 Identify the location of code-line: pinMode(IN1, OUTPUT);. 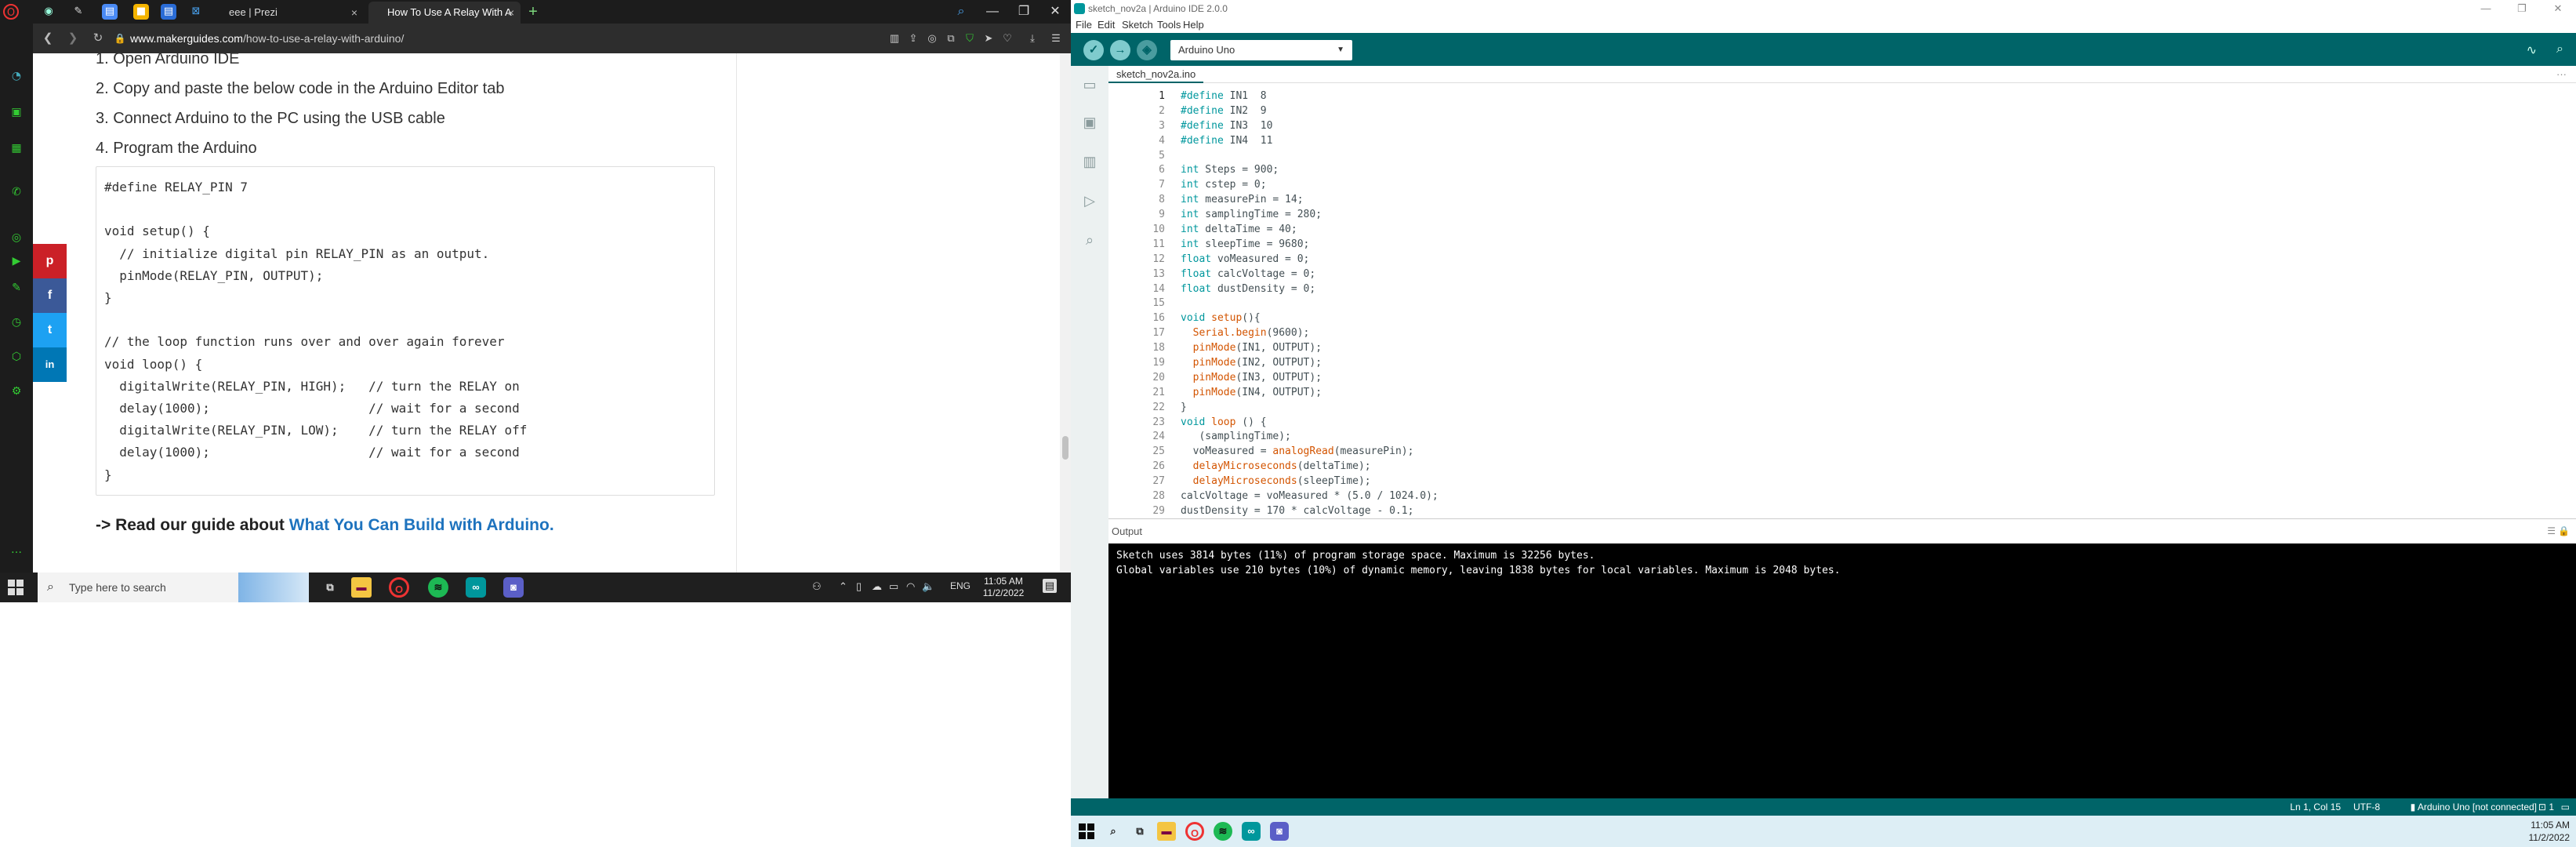
(1310, 348).